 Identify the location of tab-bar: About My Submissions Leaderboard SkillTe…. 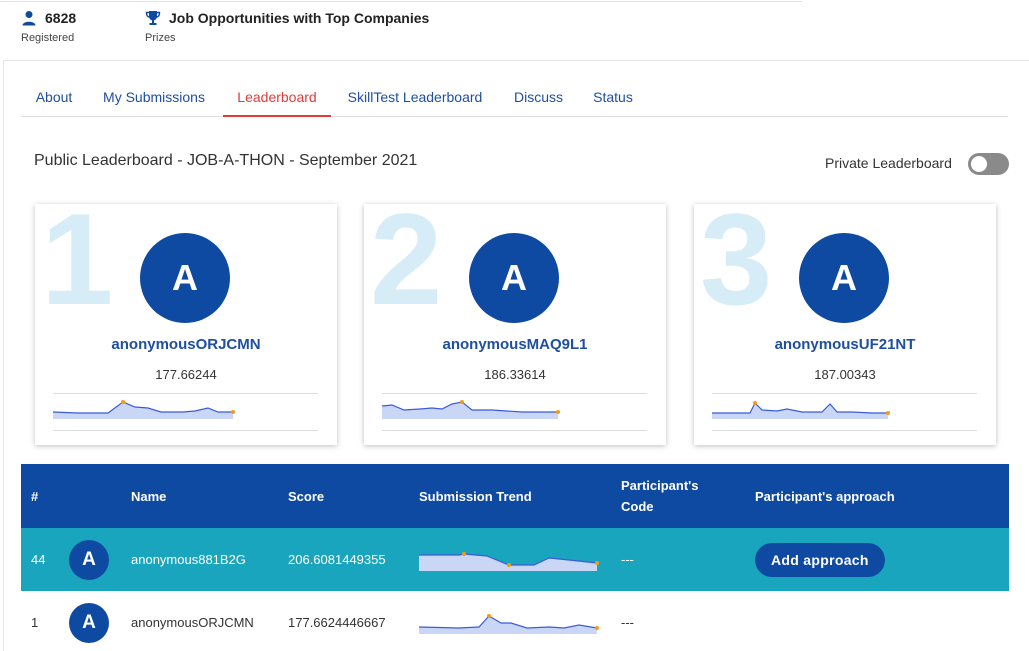
(514, 98).